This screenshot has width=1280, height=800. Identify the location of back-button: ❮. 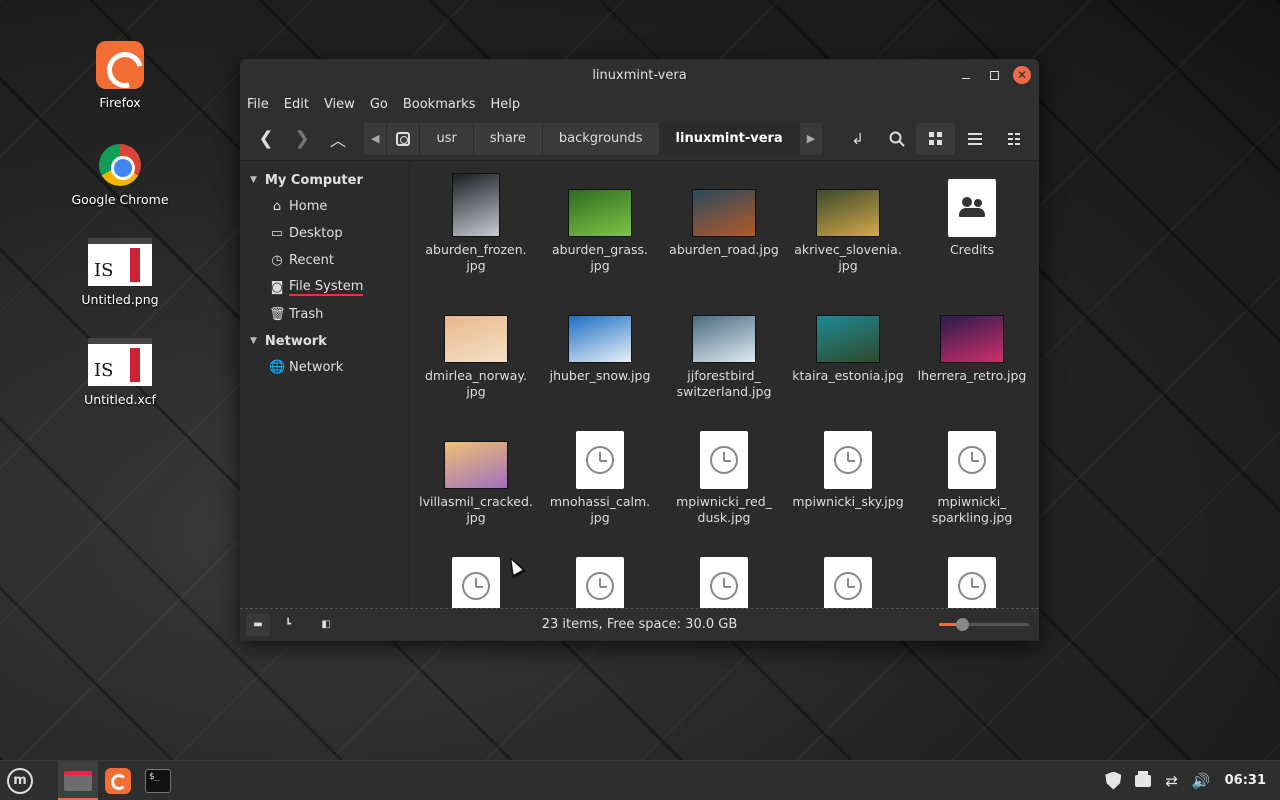
(266, 139).